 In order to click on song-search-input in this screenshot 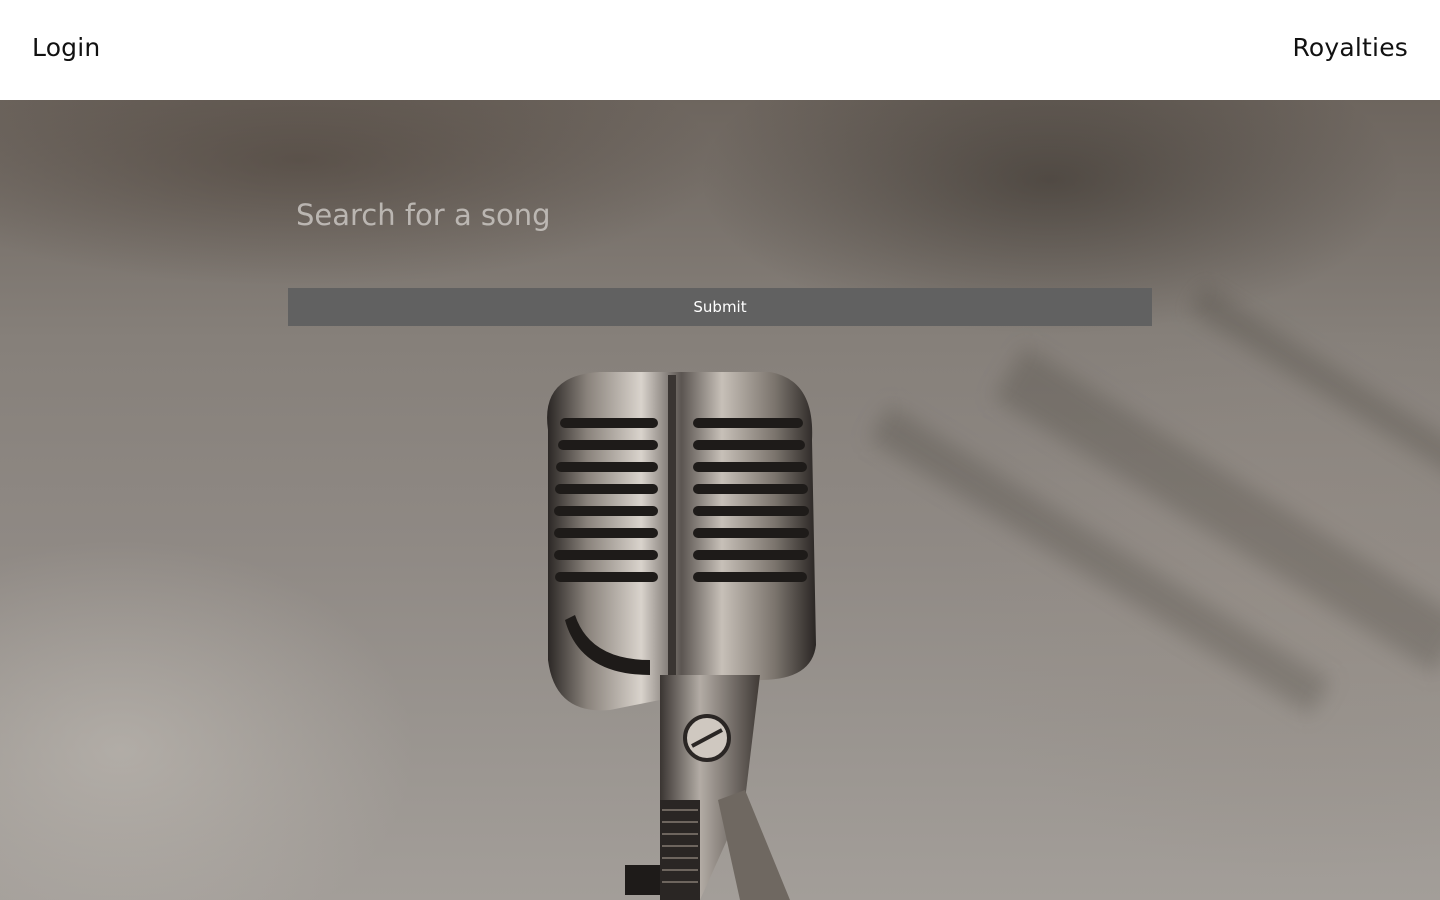, I will do `click(720, 215)`.